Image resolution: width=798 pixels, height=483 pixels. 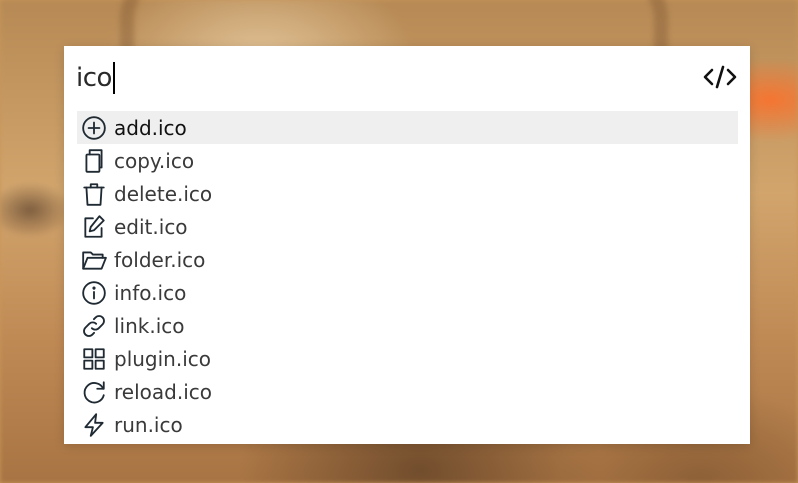 I want to click on grid-icon, so click(x=94, y=359).